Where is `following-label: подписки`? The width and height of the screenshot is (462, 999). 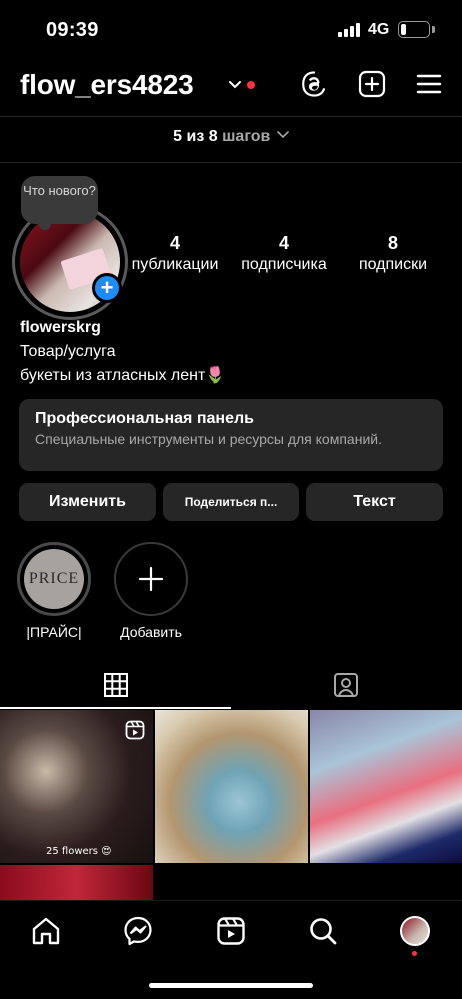
following-label: подписки is located at coordinates (393, 264).